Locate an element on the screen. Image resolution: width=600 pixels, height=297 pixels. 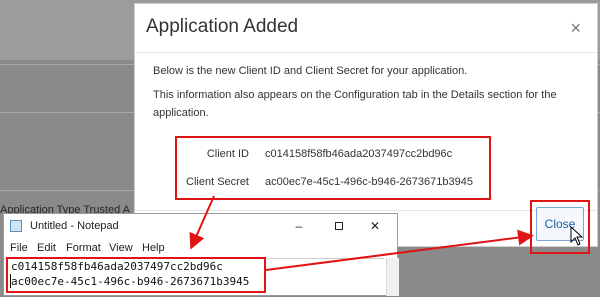
notepad-line-client-secret: ac00ec7e-45c1-496c-b946-2673671b3945 is located at coordinates (130, 281).